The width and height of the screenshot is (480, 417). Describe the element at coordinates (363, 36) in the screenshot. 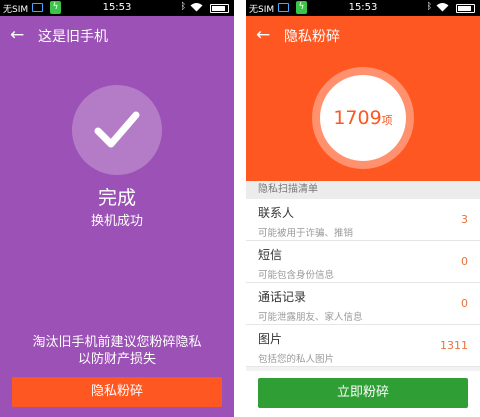

I see `app-bar: ← 隐私粉碎` at that location.